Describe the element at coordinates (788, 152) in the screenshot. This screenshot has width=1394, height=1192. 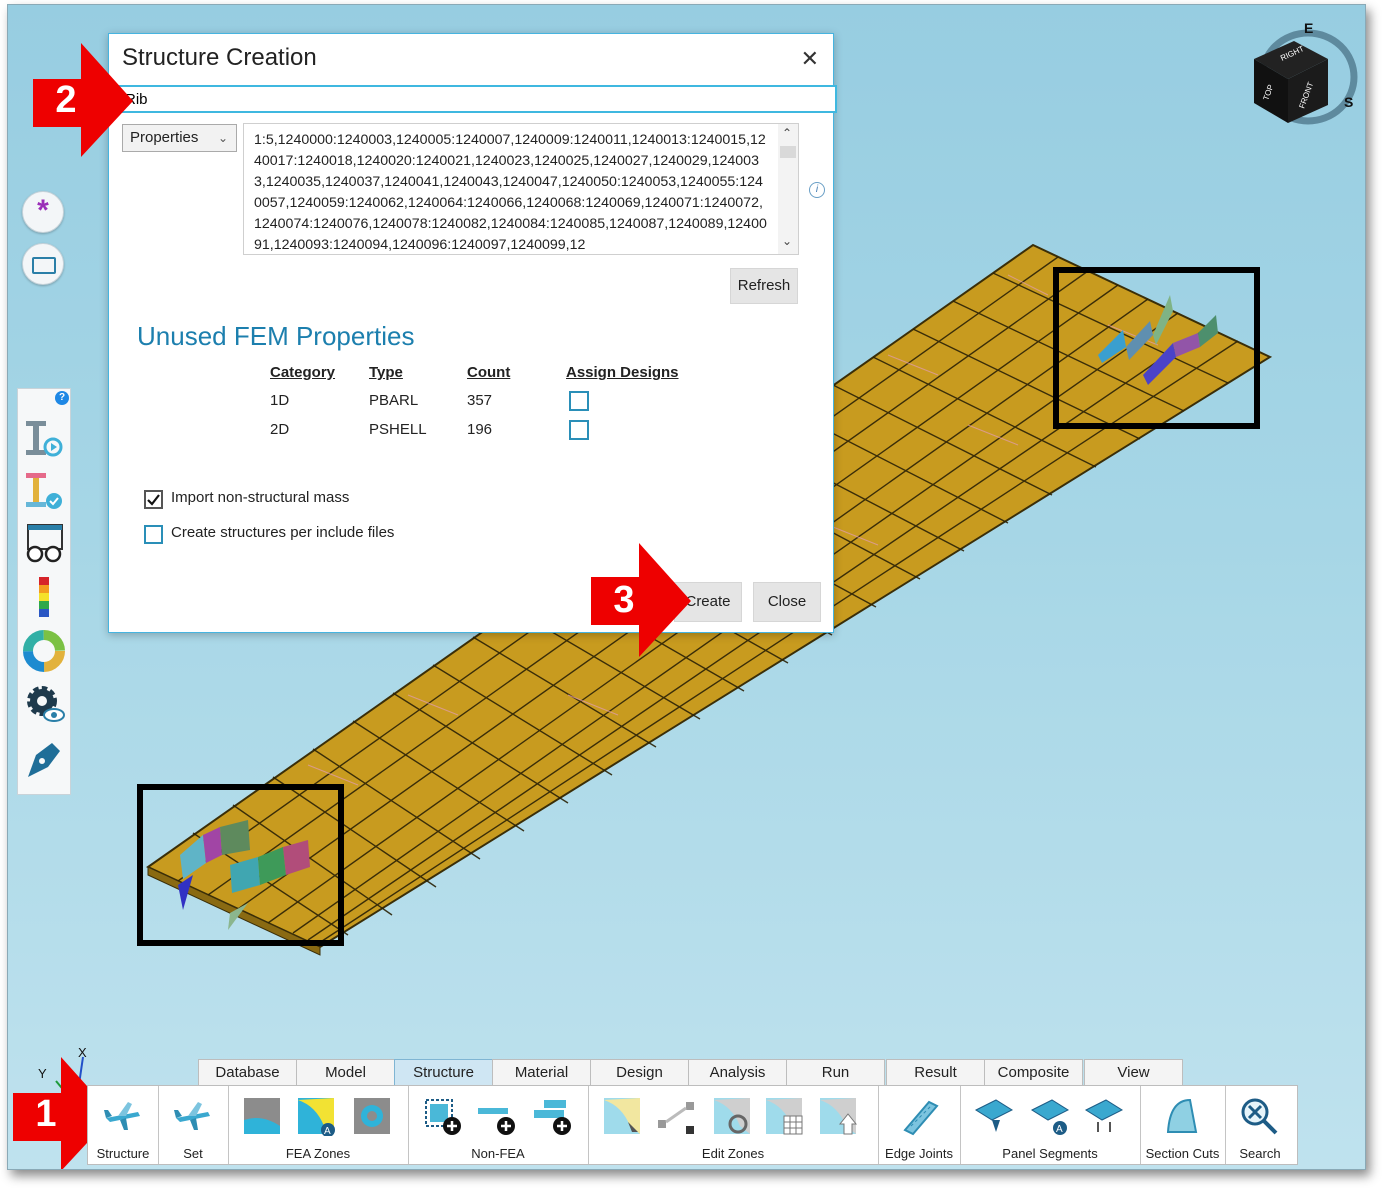
I see `scroll-thumb` at that location.